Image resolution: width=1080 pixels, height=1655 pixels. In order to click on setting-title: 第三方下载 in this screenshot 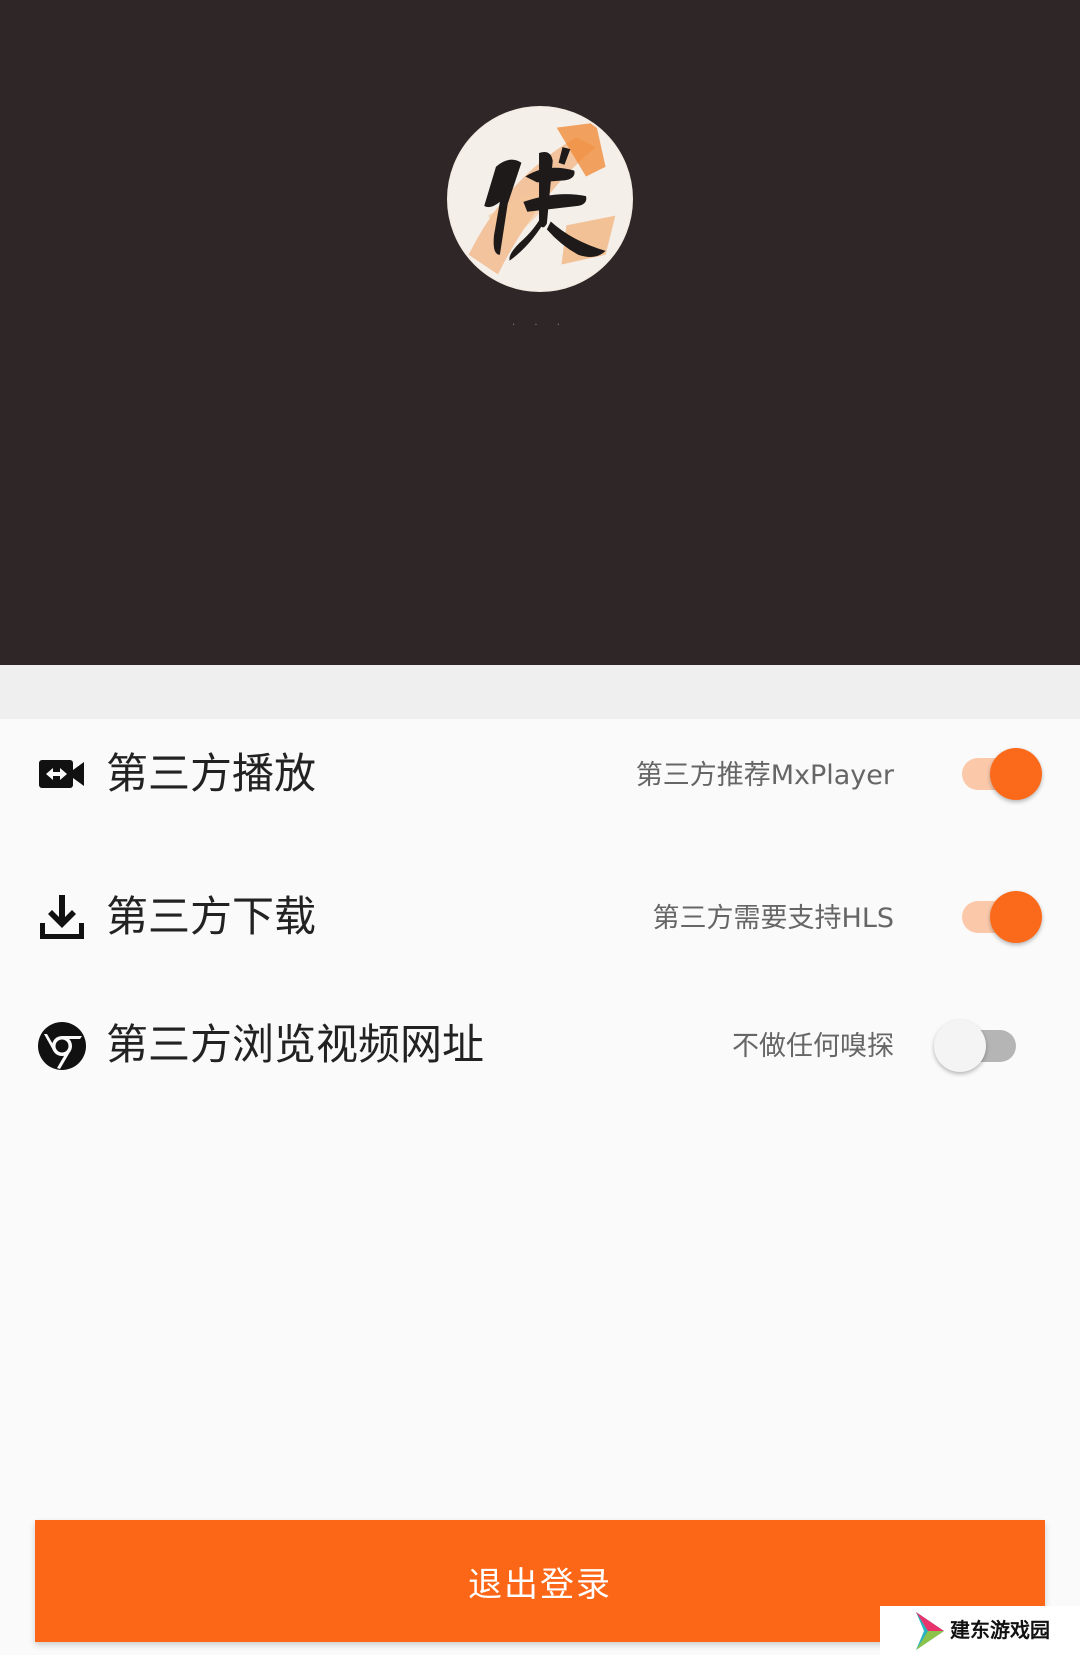, I will do `click(211, 916)`.